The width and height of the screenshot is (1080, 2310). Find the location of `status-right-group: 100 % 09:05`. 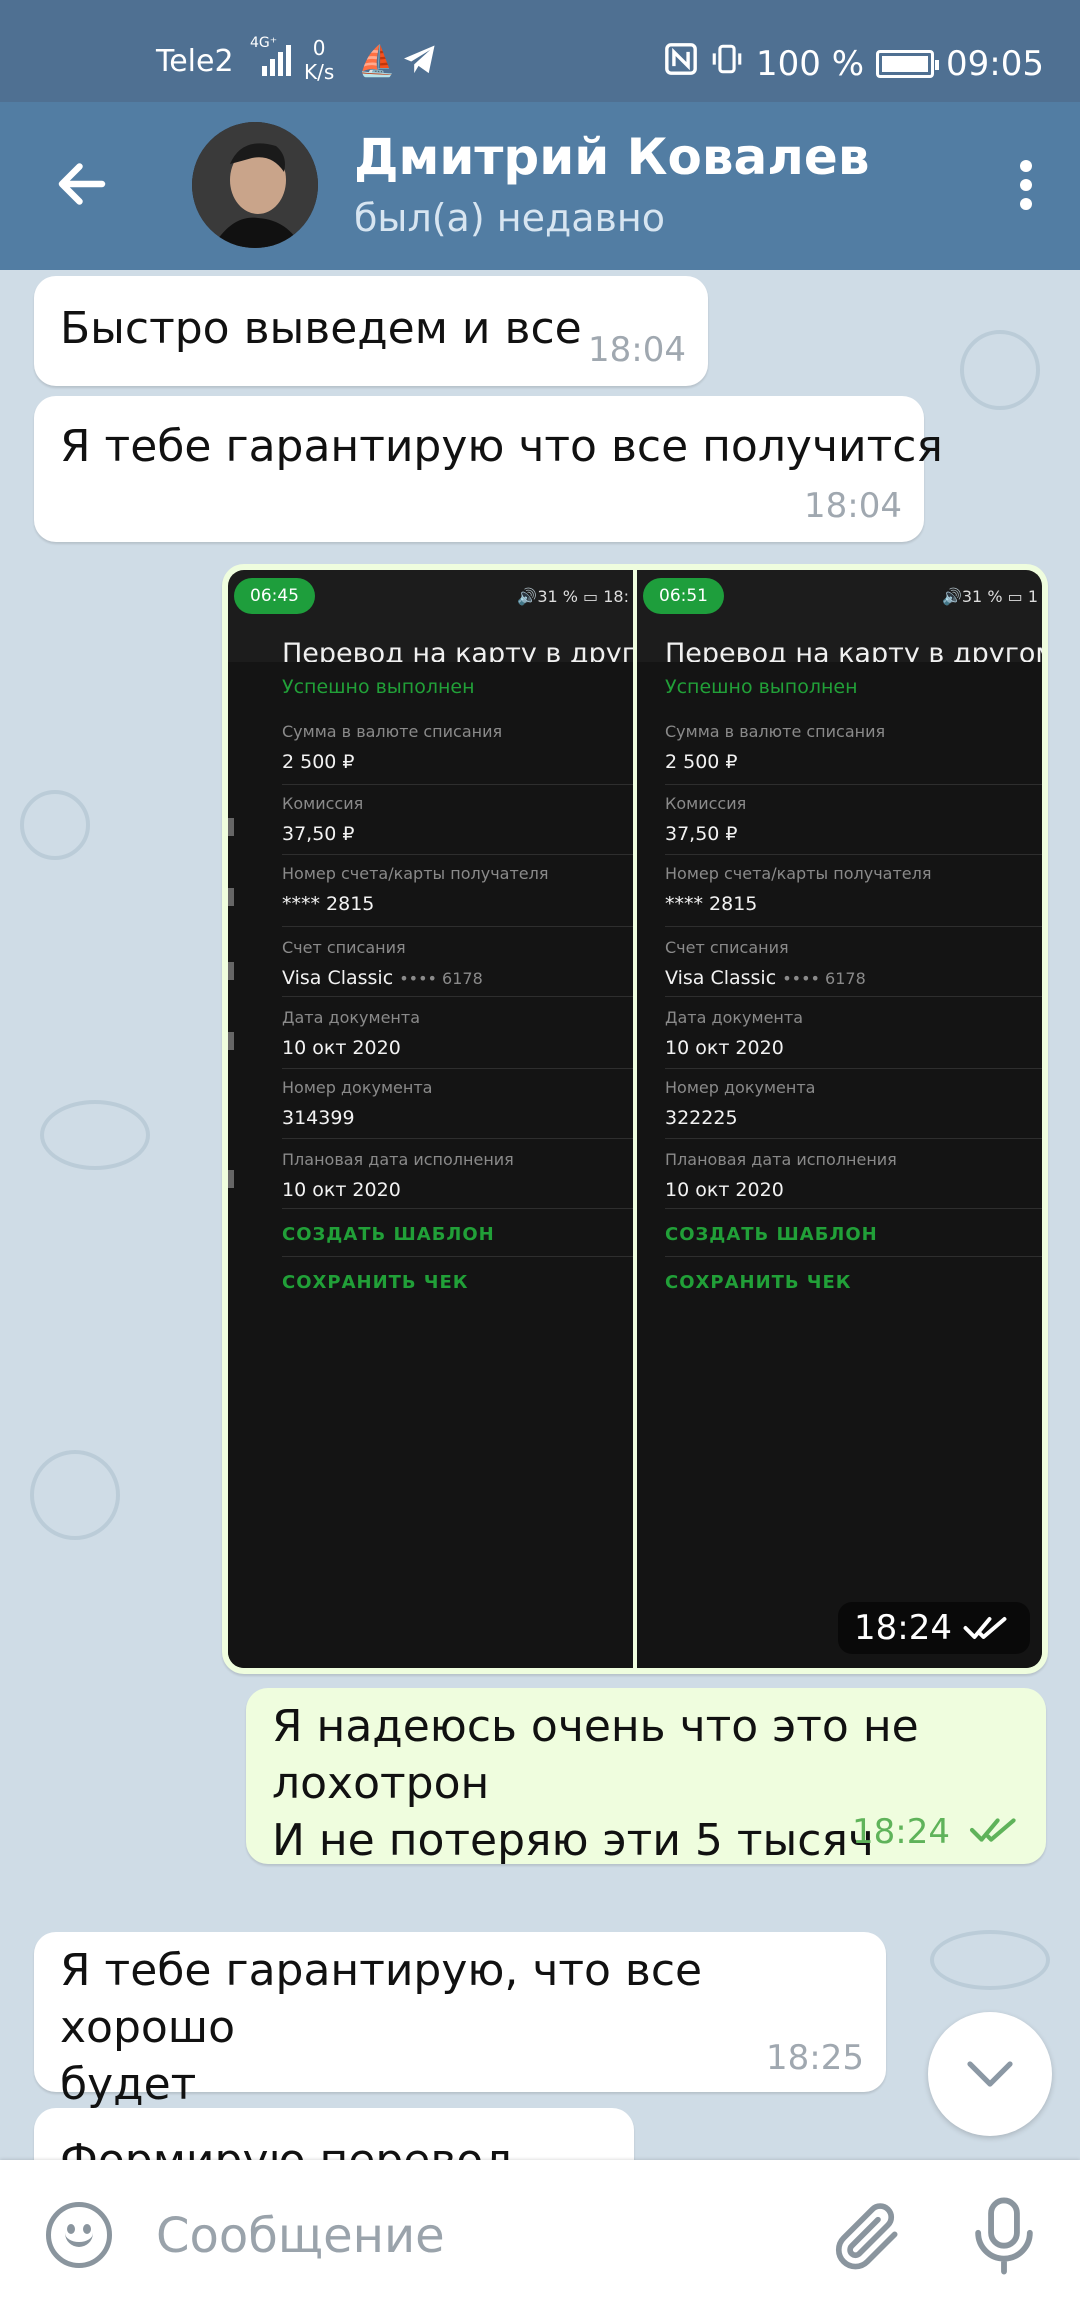

status-right-group: 100 % 09:05 is located at coordinates (854, 63).